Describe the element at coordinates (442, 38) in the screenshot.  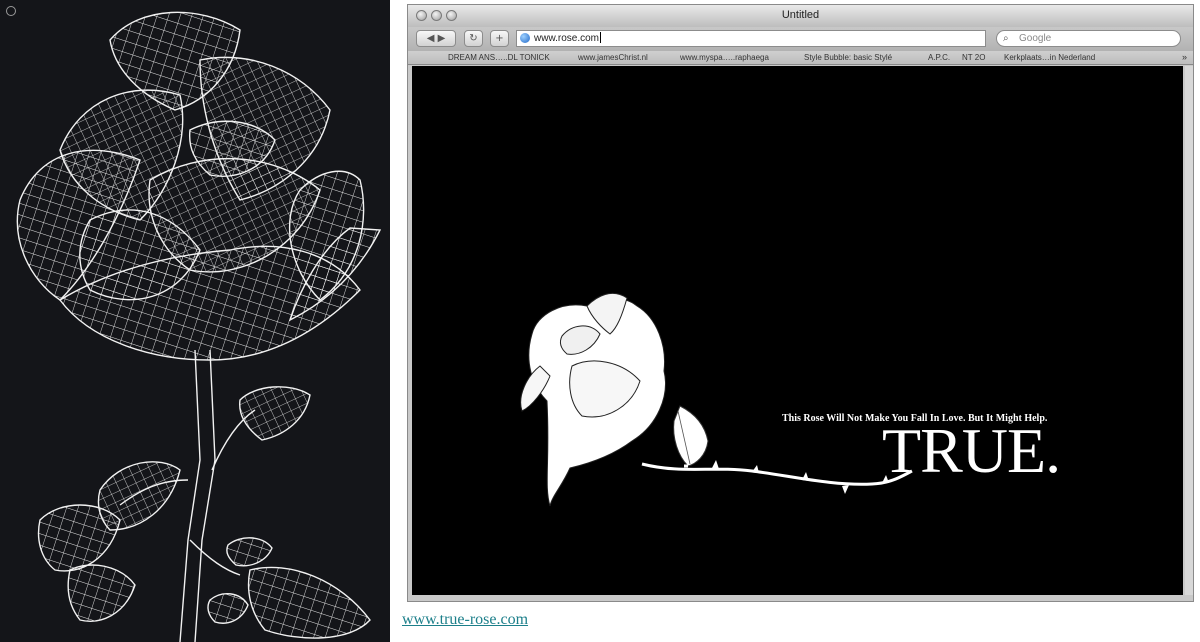
I see `forward-arrow-icon: ▶` at that location.